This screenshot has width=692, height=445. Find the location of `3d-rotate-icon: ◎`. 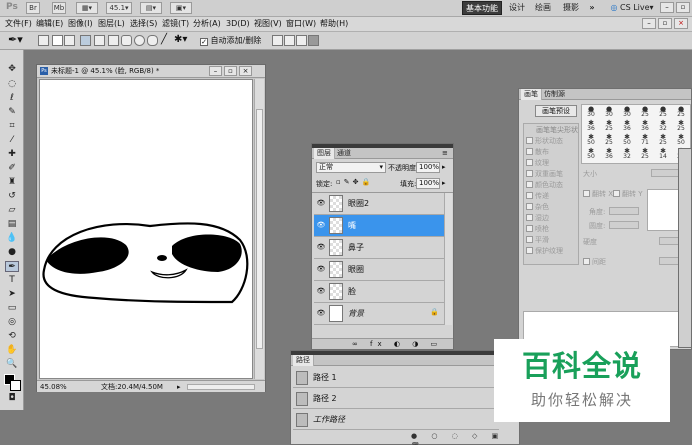

3d-rotate-icon: ◎ is located at coordinates (12, 322).